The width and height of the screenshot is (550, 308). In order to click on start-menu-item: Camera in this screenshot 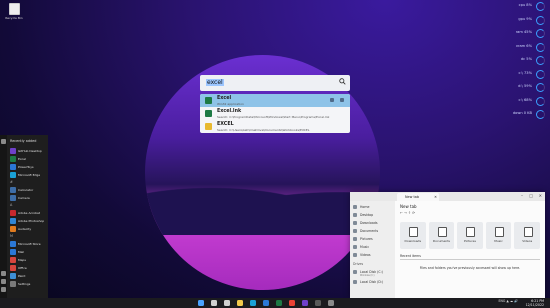, I will do `click(29, 197)`.